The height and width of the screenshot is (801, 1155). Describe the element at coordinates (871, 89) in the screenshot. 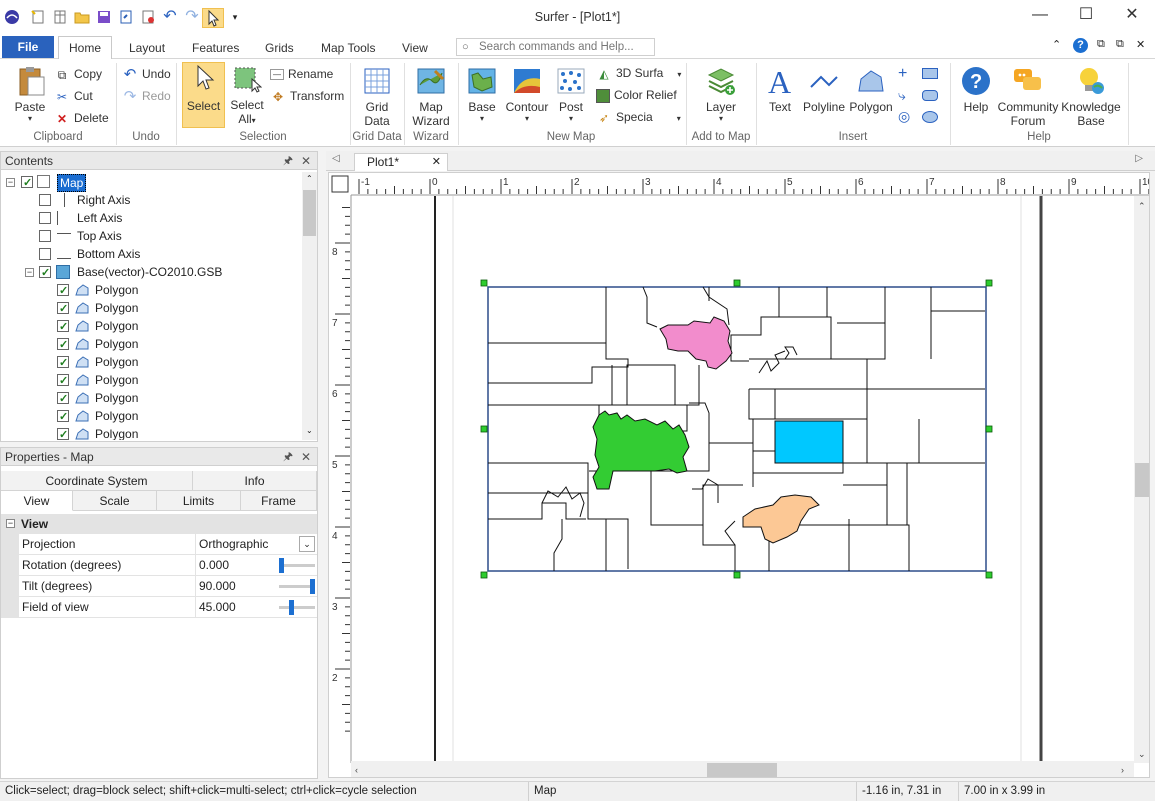

I see `insert-polygon-button: Polygon` at that location.